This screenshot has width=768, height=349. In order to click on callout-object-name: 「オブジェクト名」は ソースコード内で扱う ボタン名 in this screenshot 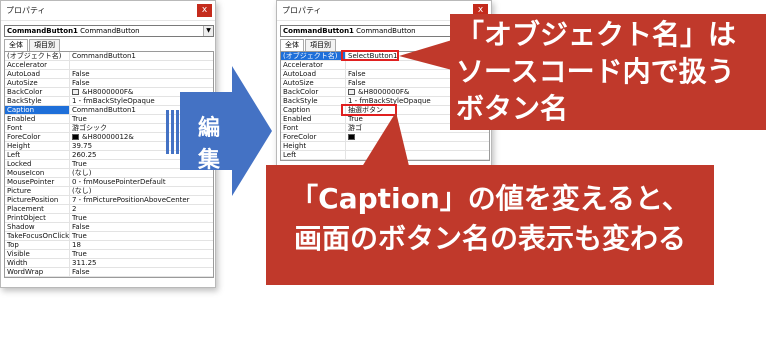, I will do `click(608, 72)`.